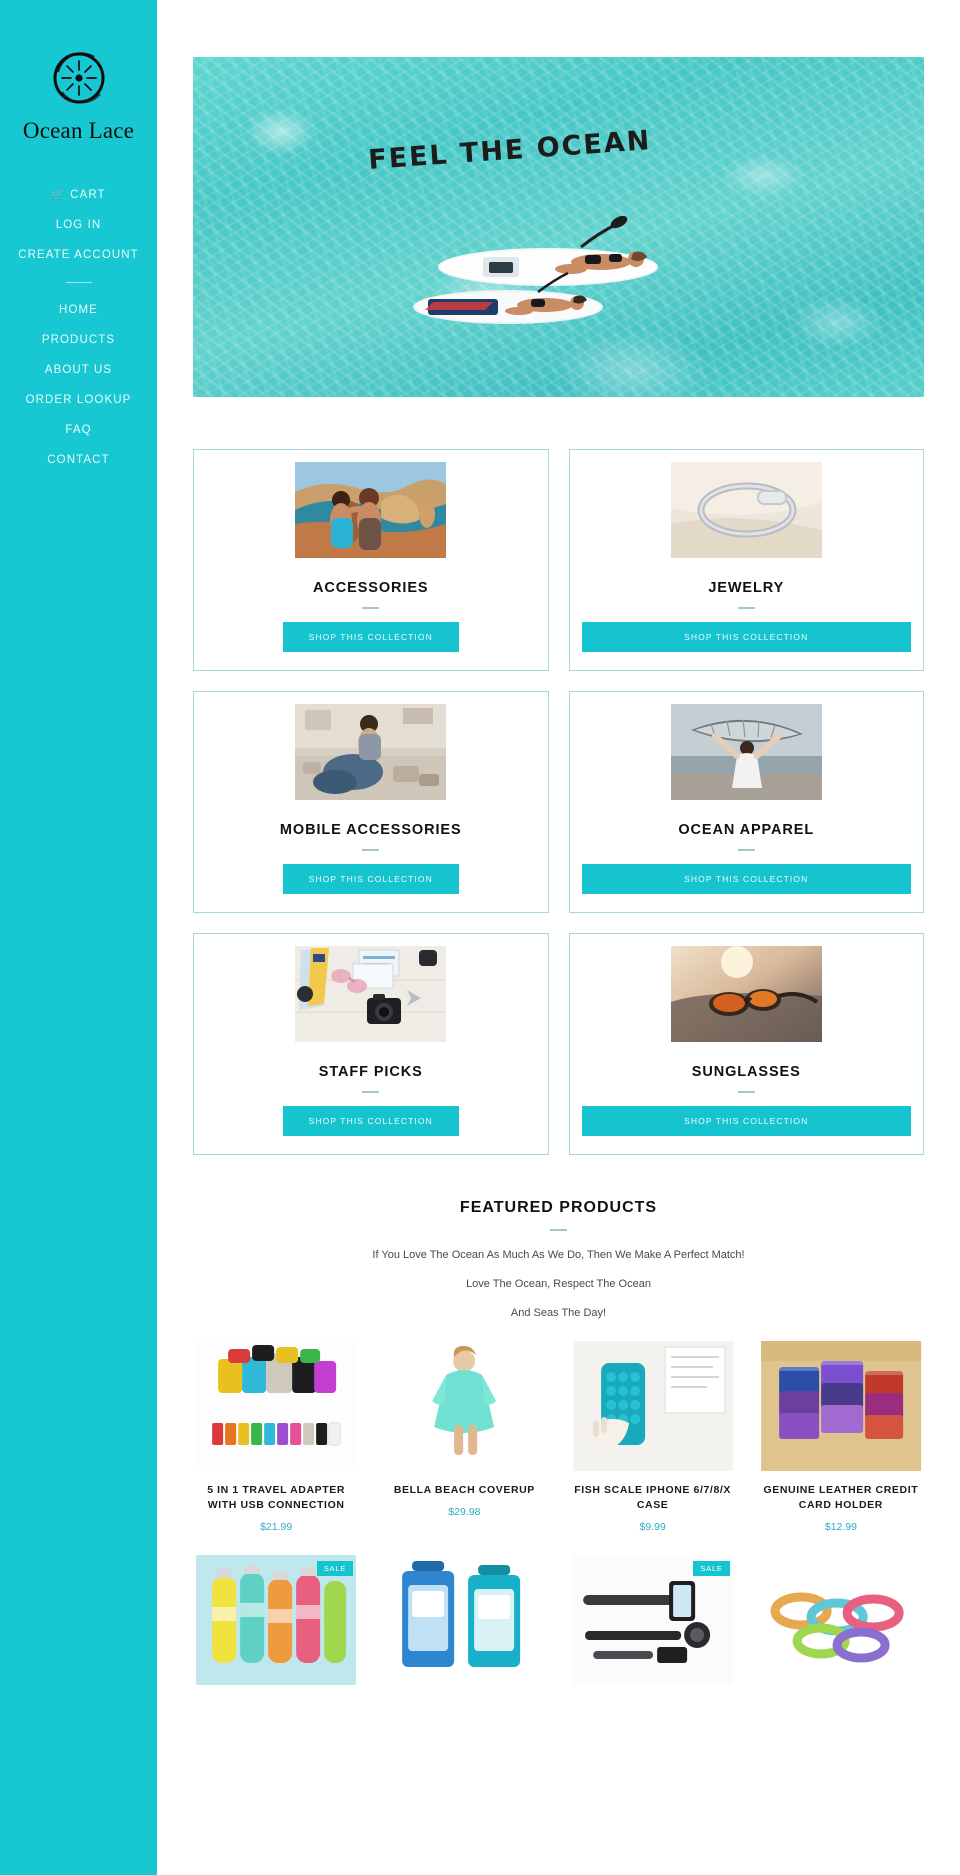 This screenshot has width=960, height=1875. What do you see at coordinates (78, 400) in the screenshot?
I see `sidebar-item-order-lookup: ORDER LOOKUP` at bounding box center [78, 400].